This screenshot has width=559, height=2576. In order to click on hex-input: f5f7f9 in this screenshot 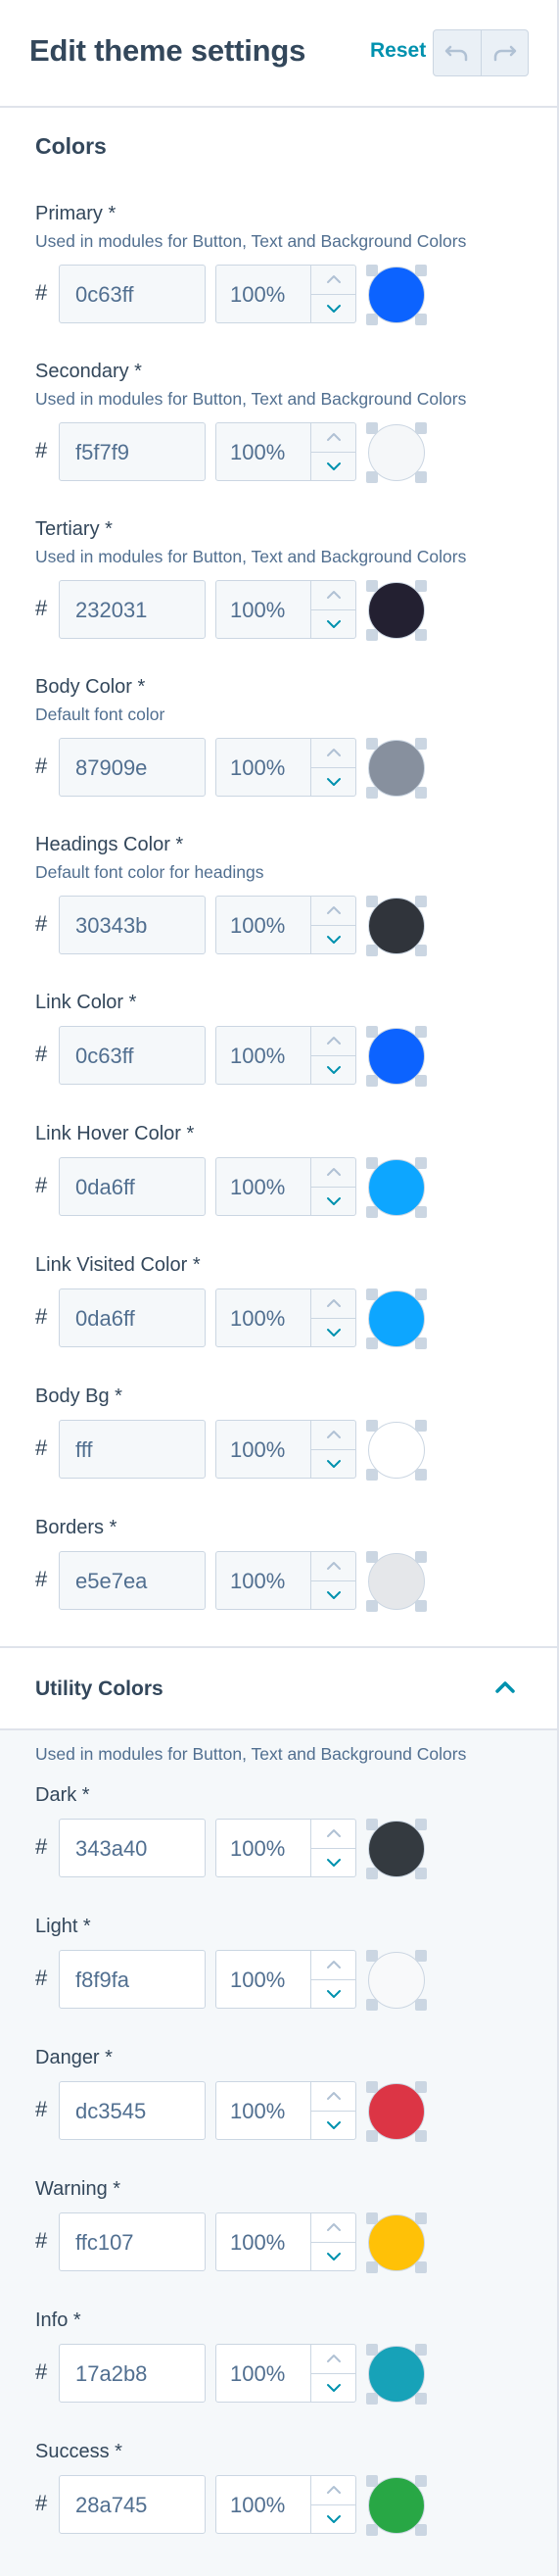, I will do `click(132, 451)`.